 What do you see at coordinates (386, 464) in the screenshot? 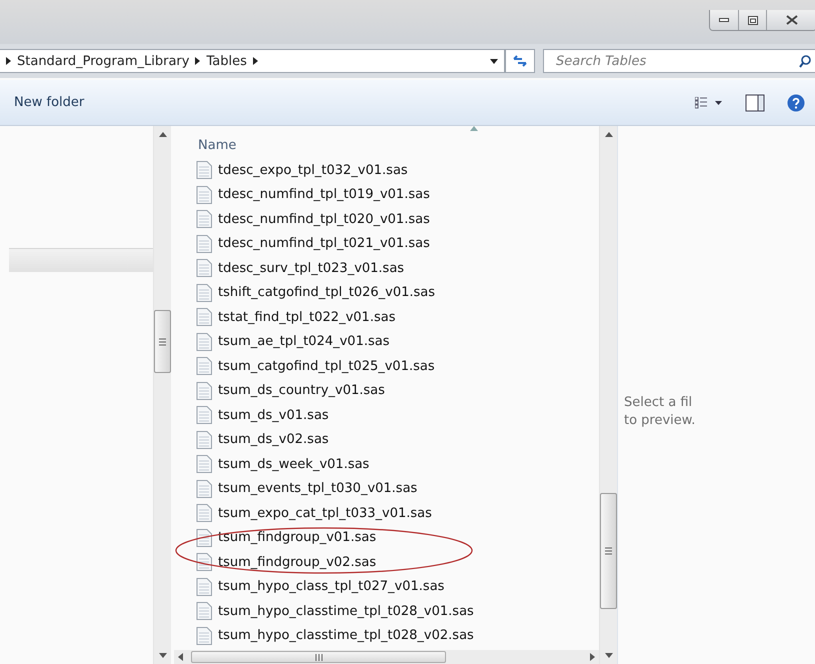
I see `file-row: tsum_ds_week_v01.sas` at bounding box center [386, 464].